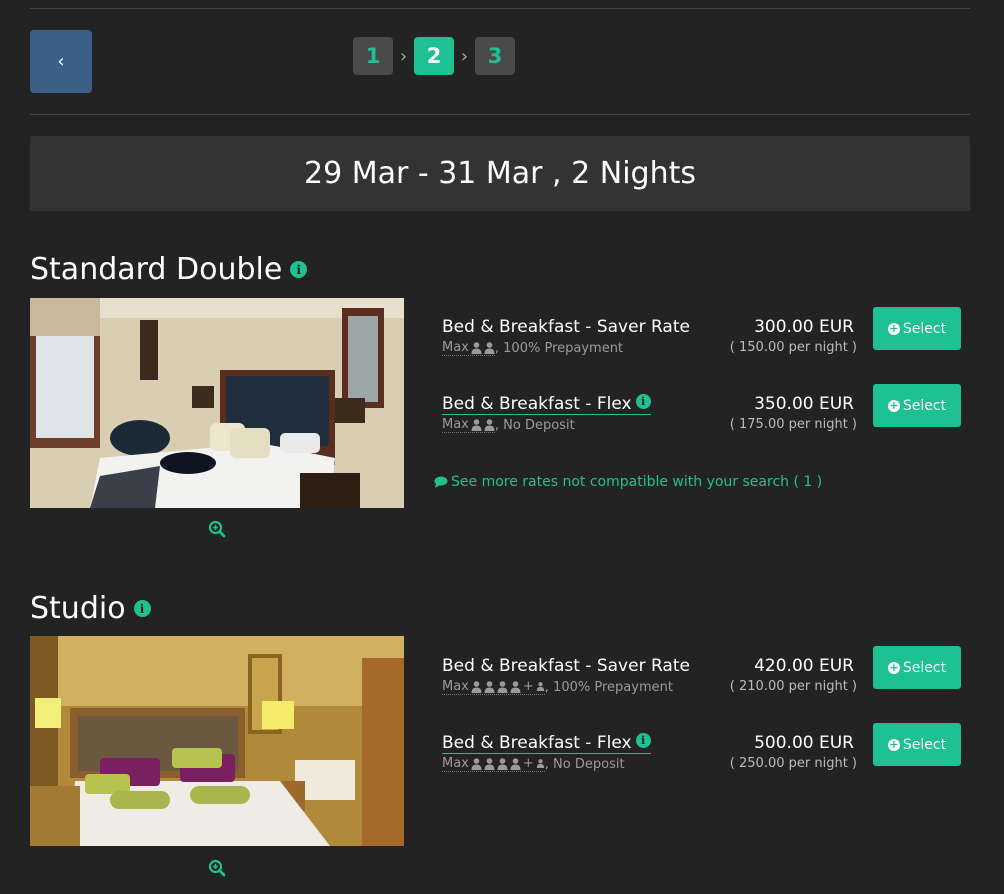 The height and width of the screenshot is (894, 1004). I want to click on rate-occupancy: Max , No Deposit, so click(508, 425).